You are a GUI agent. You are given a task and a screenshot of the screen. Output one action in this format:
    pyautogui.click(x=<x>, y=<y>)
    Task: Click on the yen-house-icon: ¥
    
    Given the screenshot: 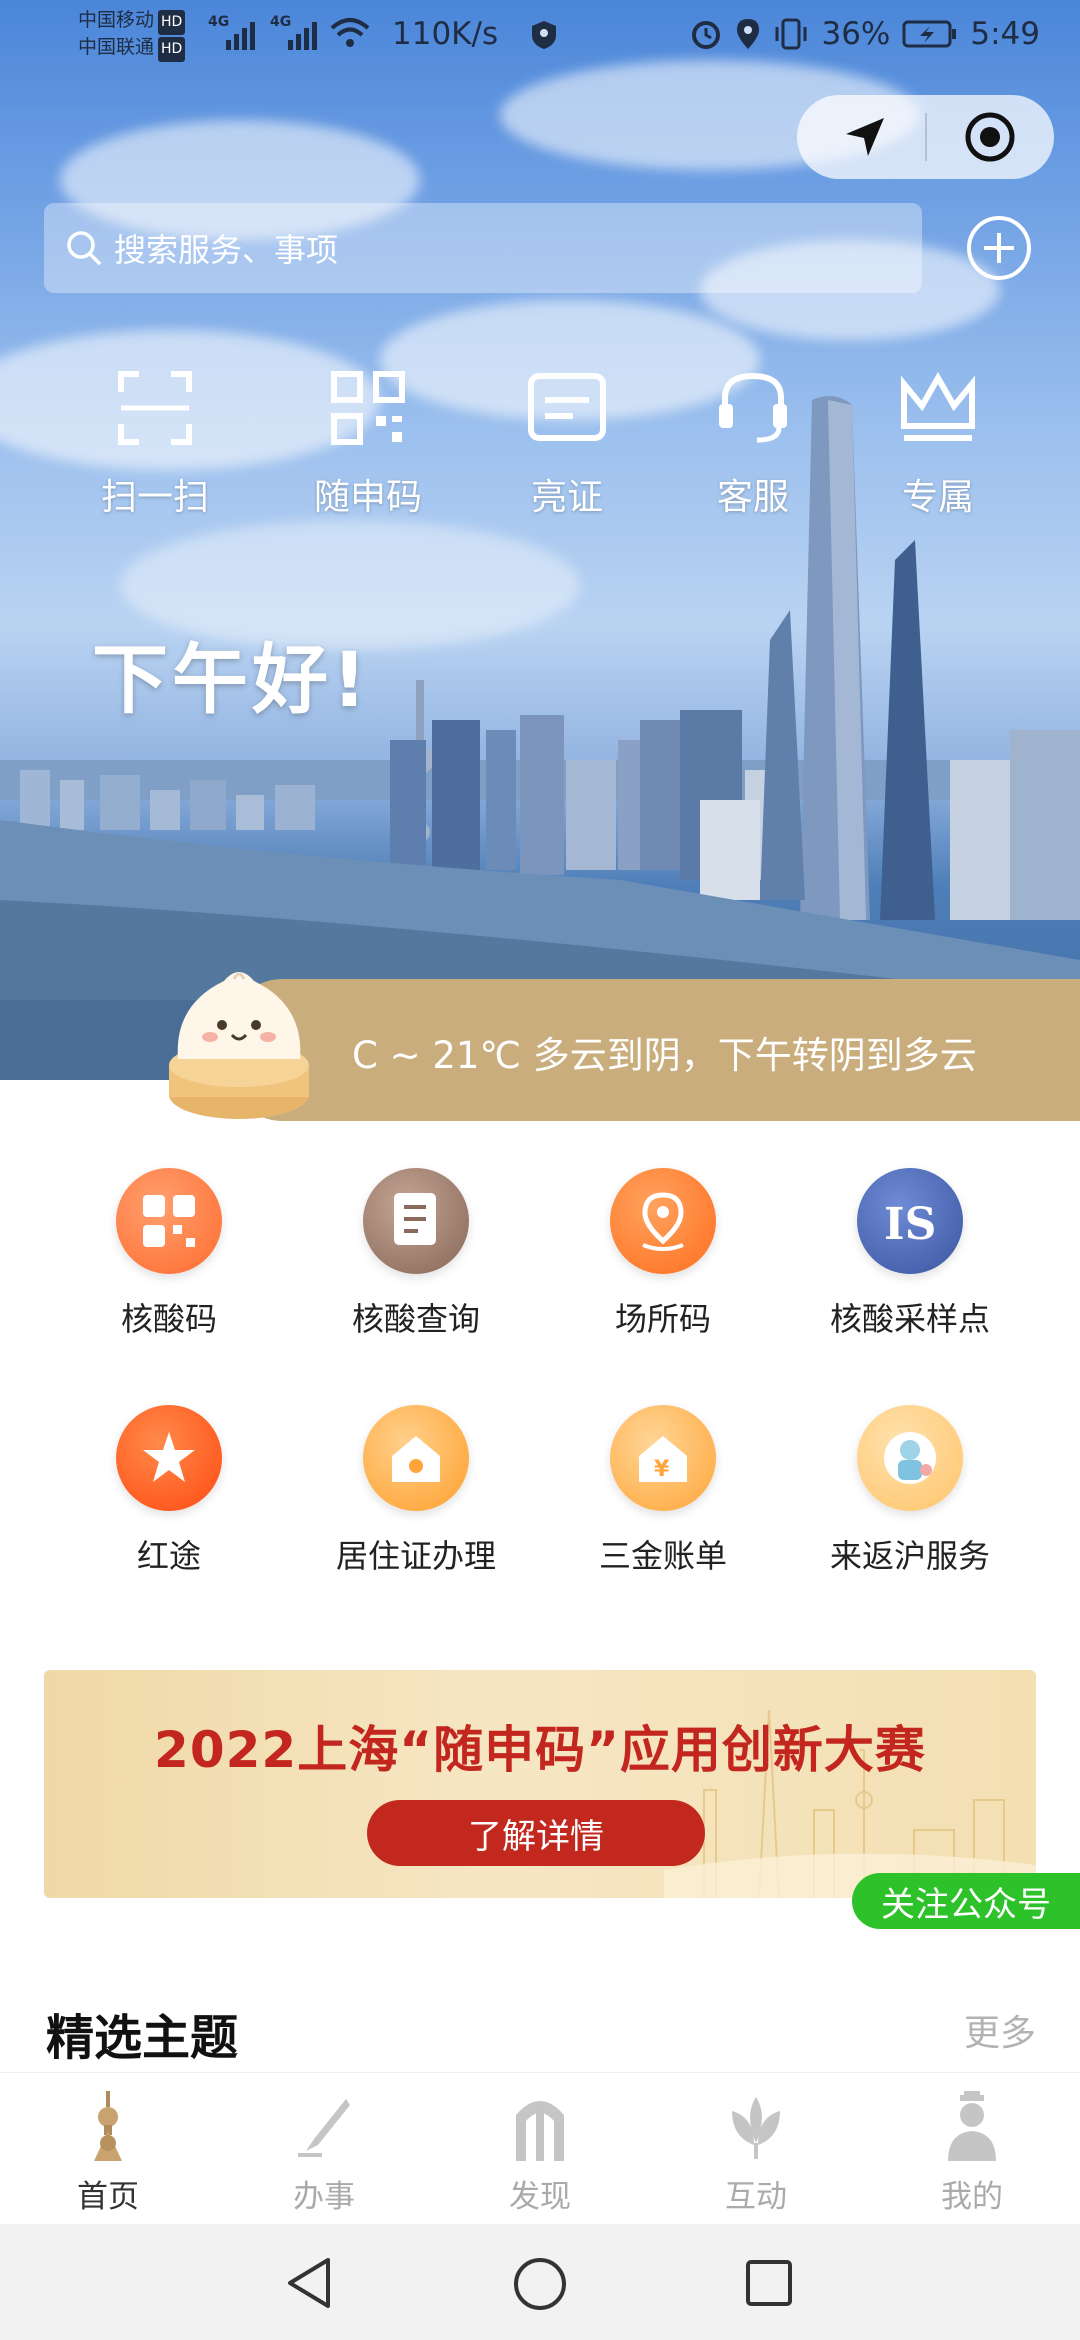 What is the action you would take?
    pyautogui.click(x=663, y=1458)
    